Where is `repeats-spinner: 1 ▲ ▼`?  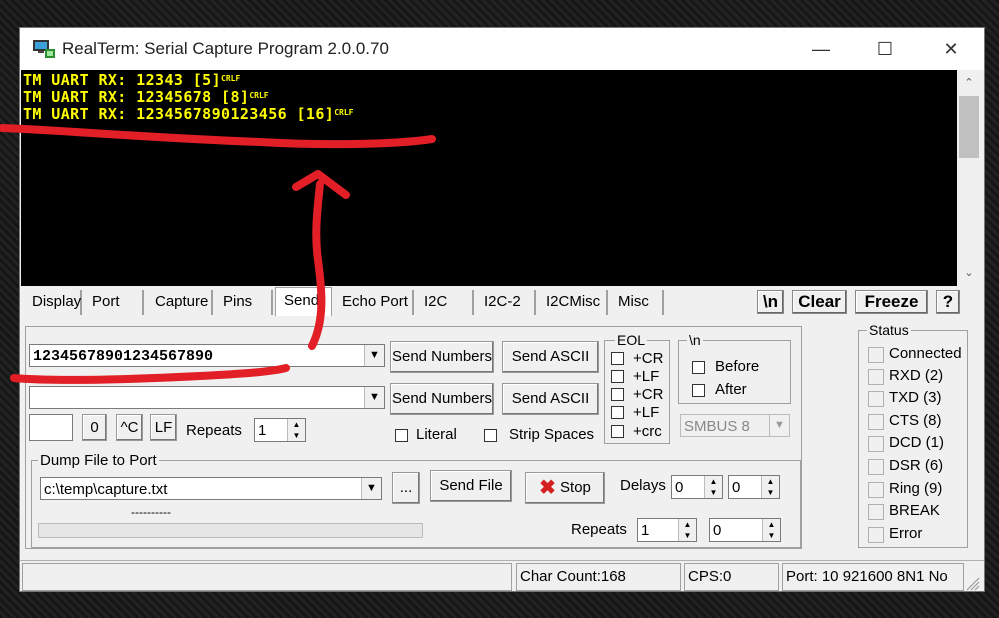 repeats-spinner: 1 ▲ ▼ is located at coordinates (280, 430).